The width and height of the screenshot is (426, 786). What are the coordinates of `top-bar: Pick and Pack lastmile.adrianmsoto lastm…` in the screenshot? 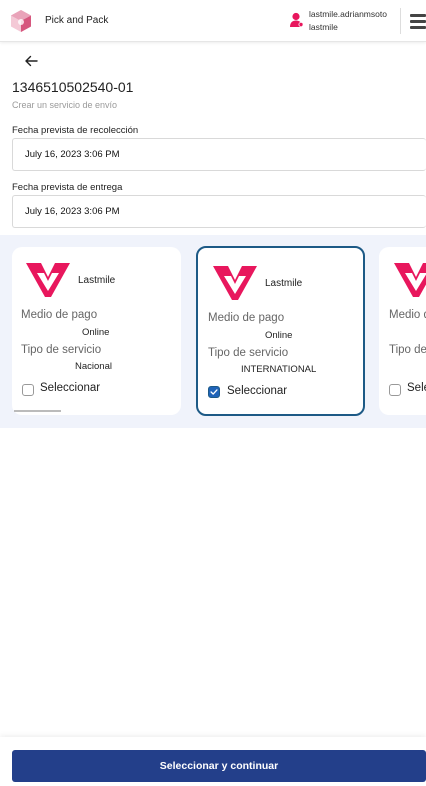 It's located at (213, 21).